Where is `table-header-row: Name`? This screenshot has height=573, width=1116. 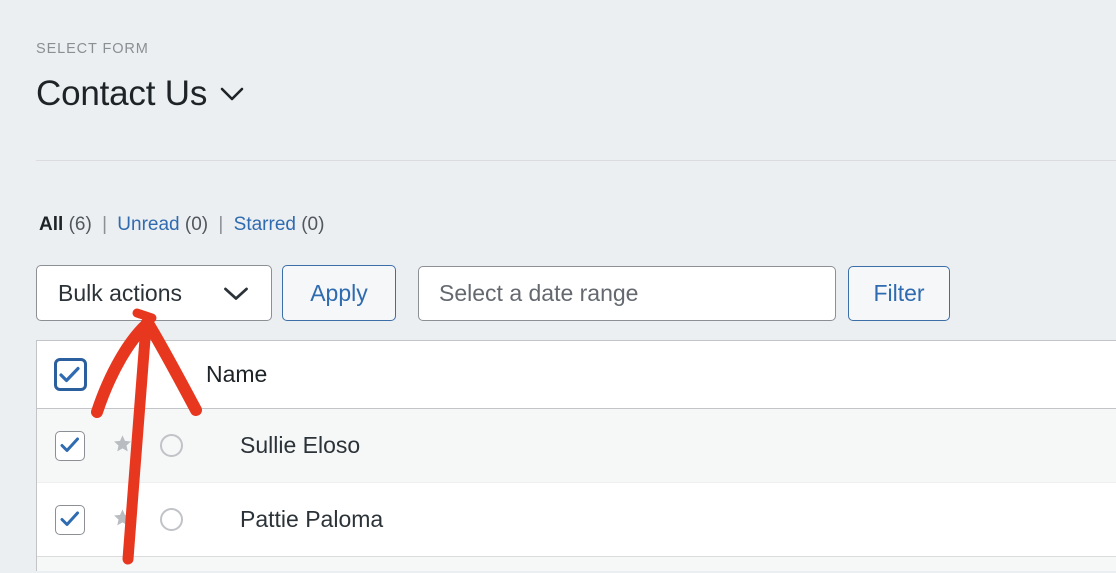 table-header-row: Name is located at coordinates (576, 375).